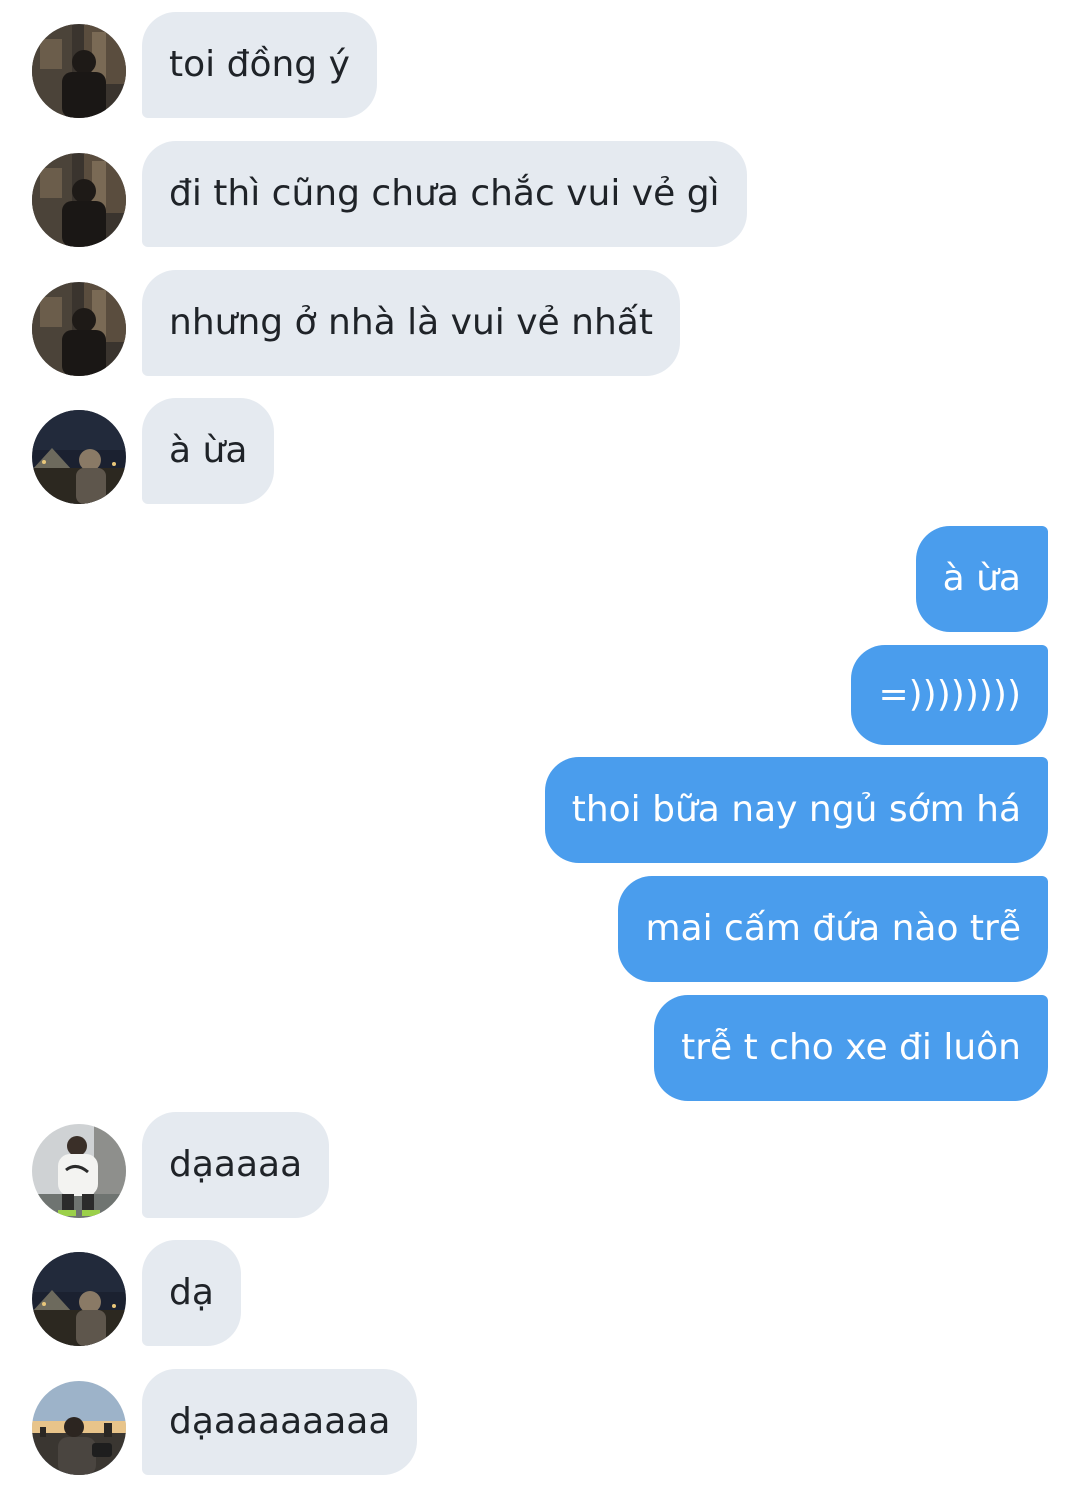 The image size is (1080, 1498). I want to click on outgoing-message-bubble: =)))))))), so click(949, 695).